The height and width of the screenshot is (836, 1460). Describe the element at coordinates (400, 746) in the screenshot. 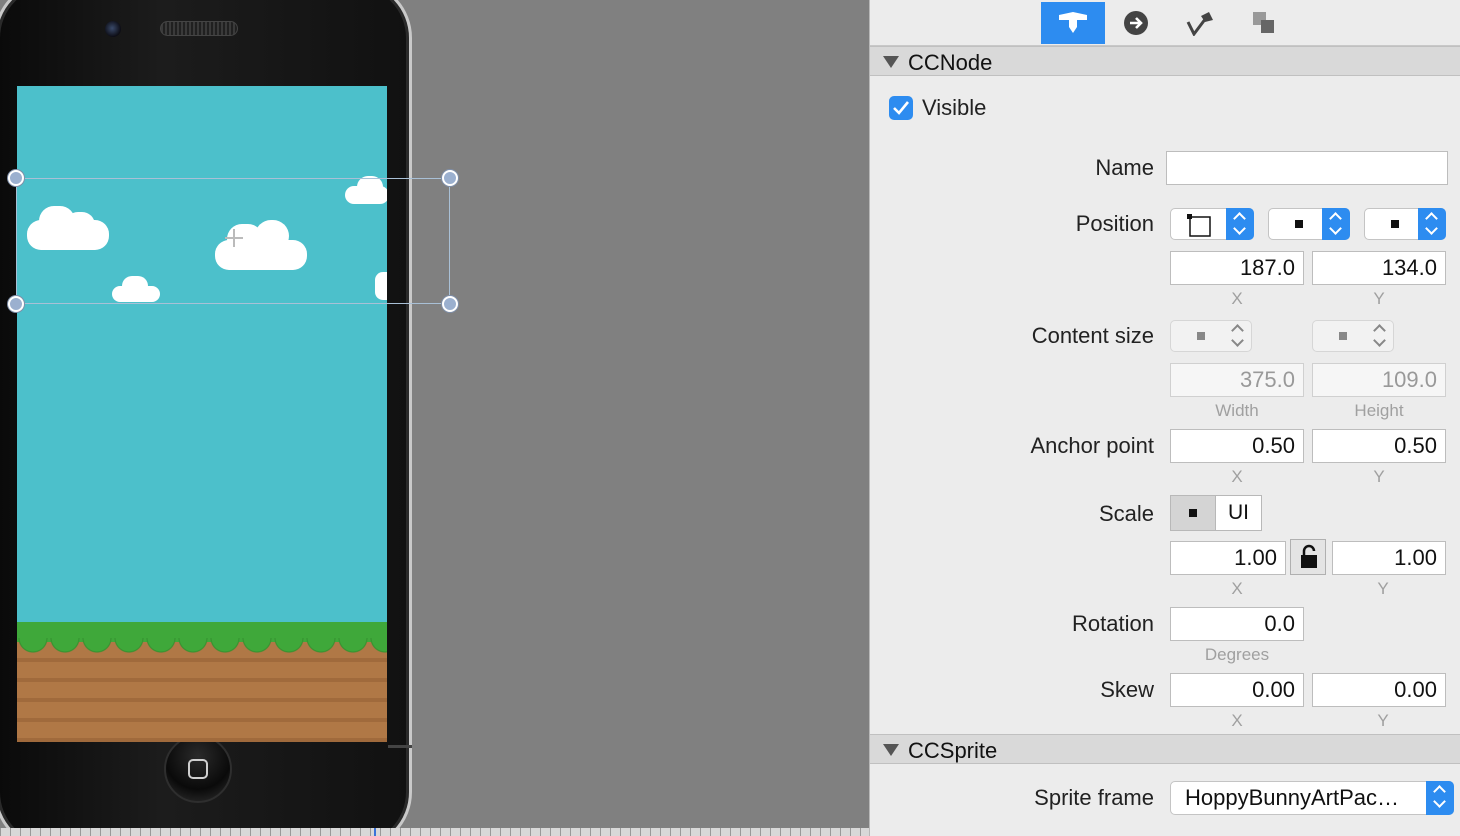

I see `phone-edge-line` at that location.